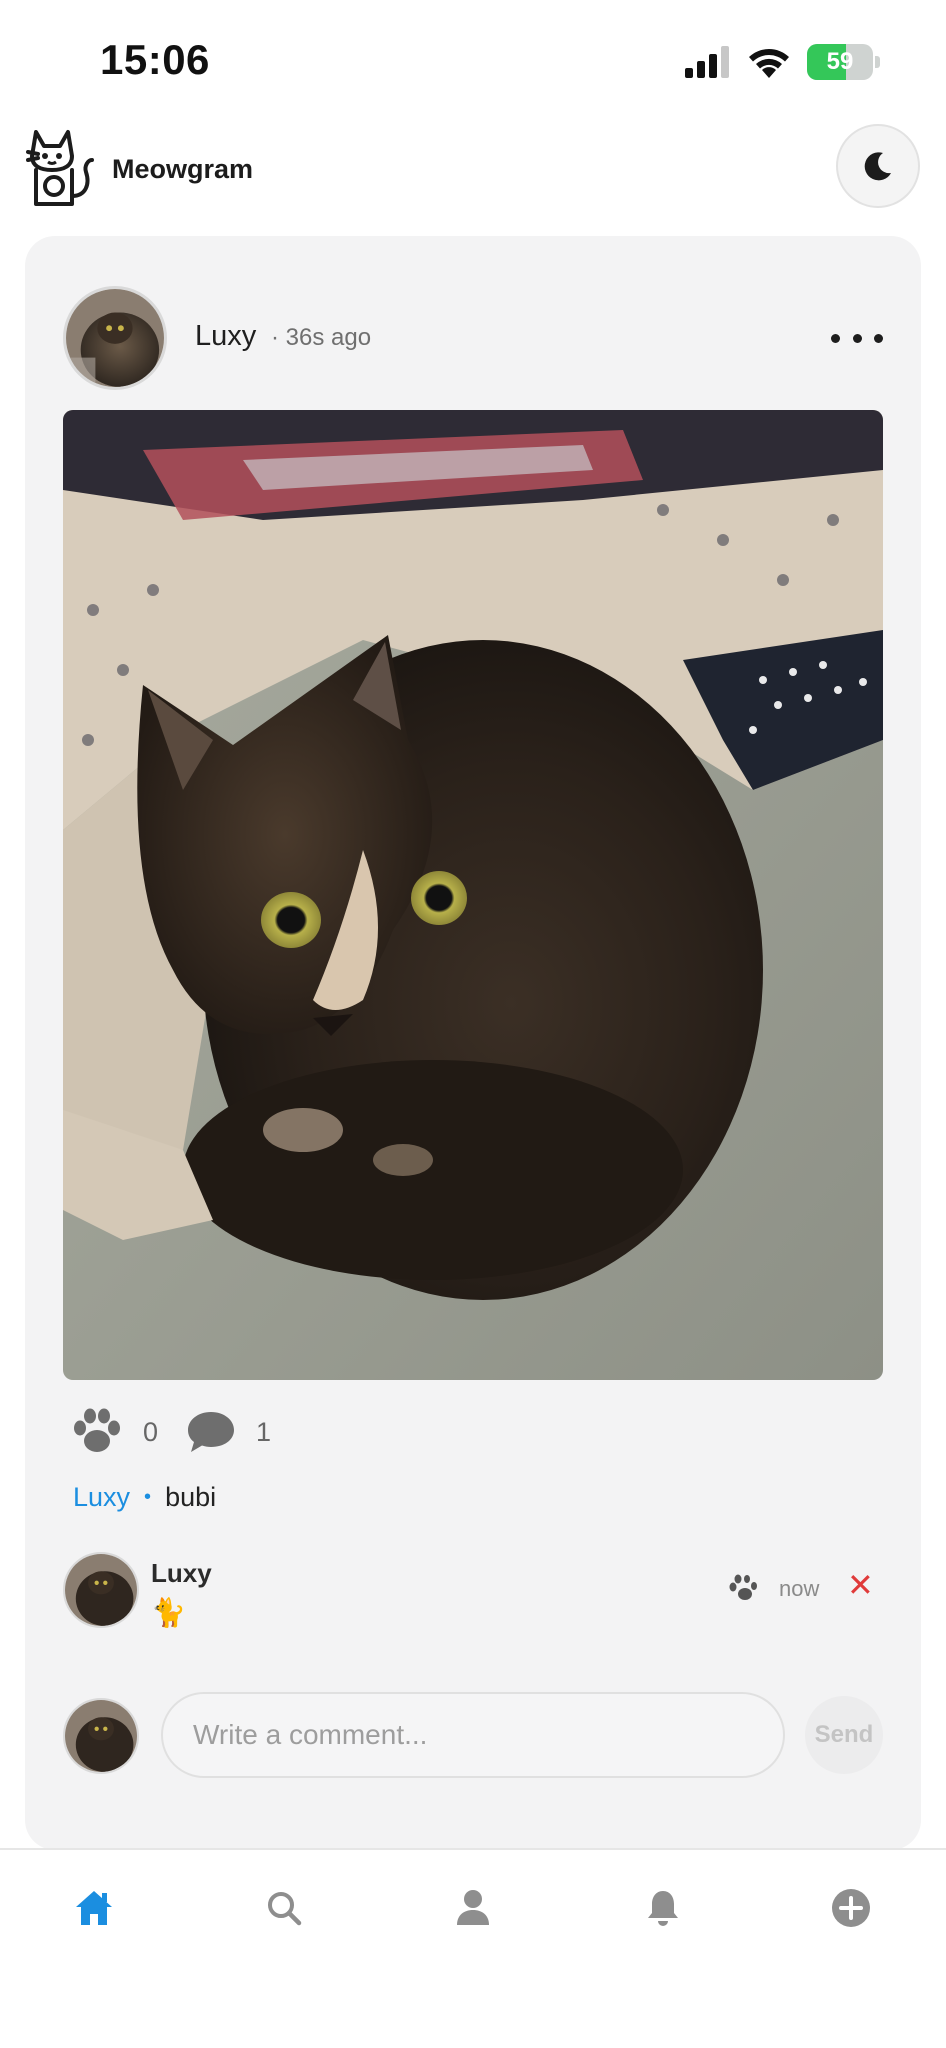 Image resolution: width=946 pixels, height=2048 pixels. What do you see at coordinates (799, 1588) in the screenshot?
I see `comment-time: now` at bounding box center [799, 1588].